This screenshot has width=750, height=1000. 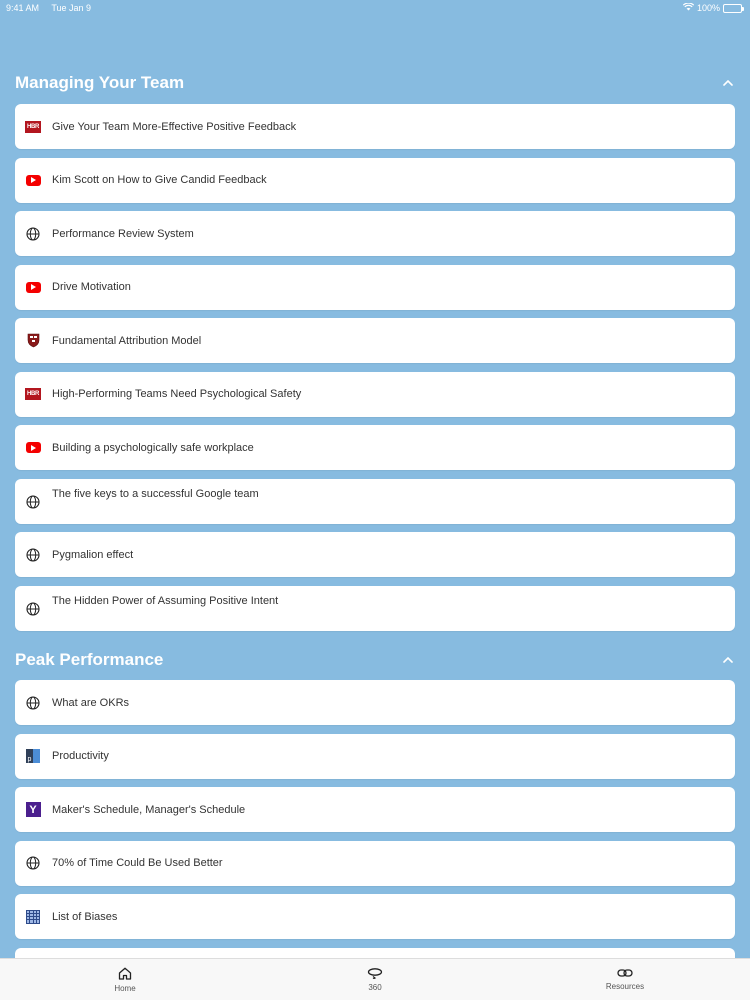 What do you see at coordinates (375, 83) in the screenshot?
I see `section-header-managing-your-team: Managing Your Team` at bounding box center [375, 83].